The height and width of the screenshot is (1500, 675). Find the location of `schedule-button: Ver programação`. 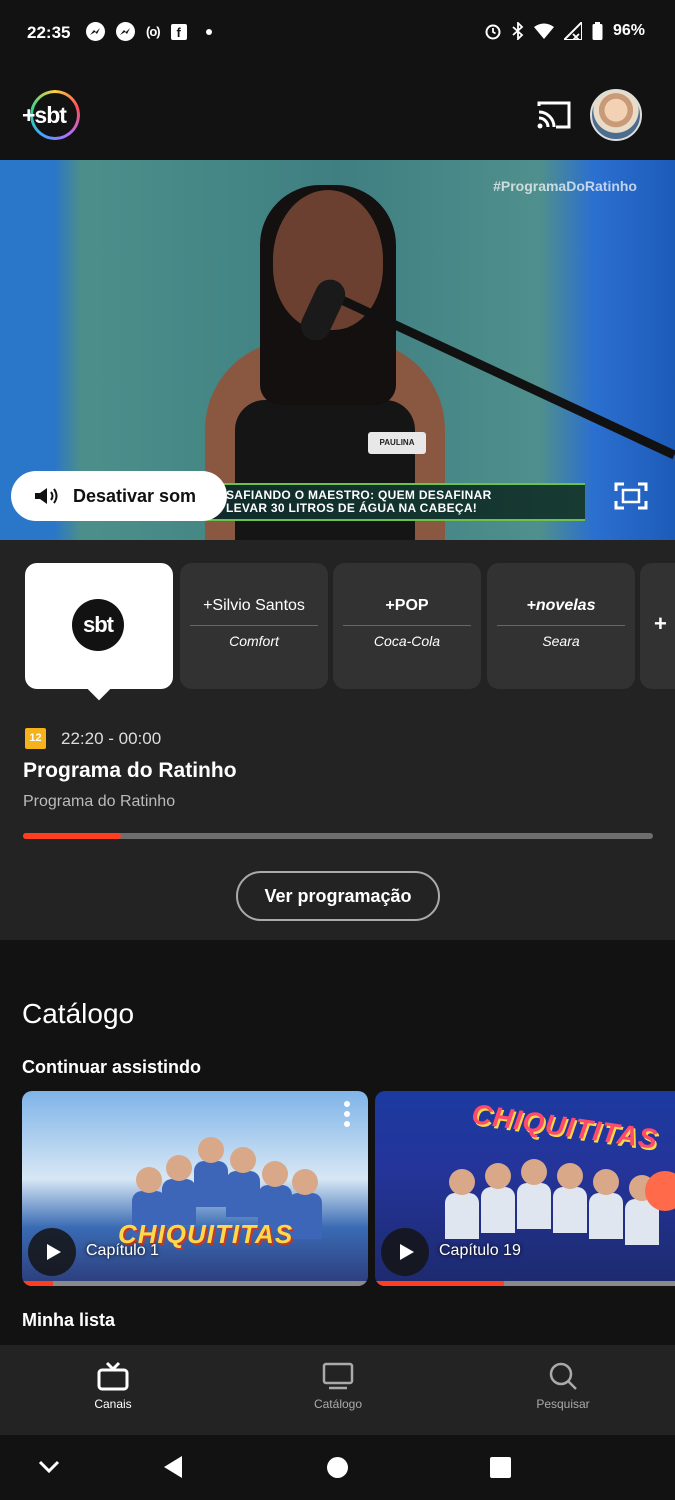

schedule-button: Ver programação is located at coordinates (338, 896).